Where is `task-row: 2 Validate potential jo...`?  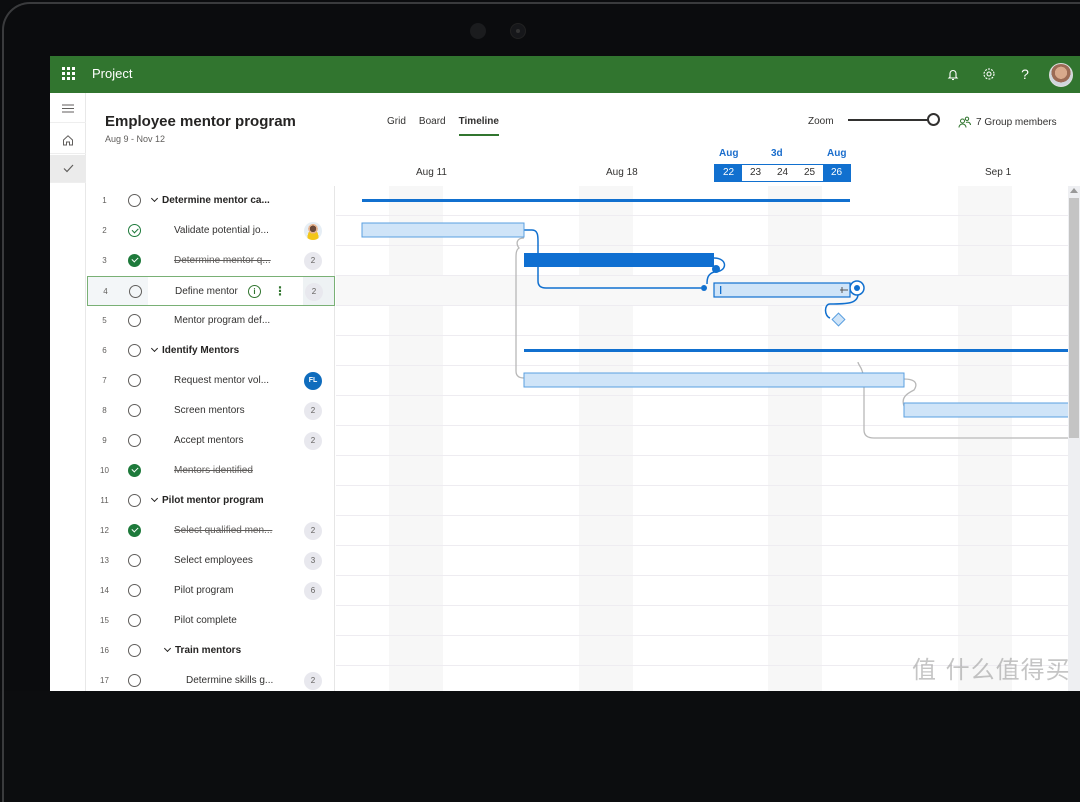 task-row: 2 Validate potential jo... is located at coordinates (211, 231).